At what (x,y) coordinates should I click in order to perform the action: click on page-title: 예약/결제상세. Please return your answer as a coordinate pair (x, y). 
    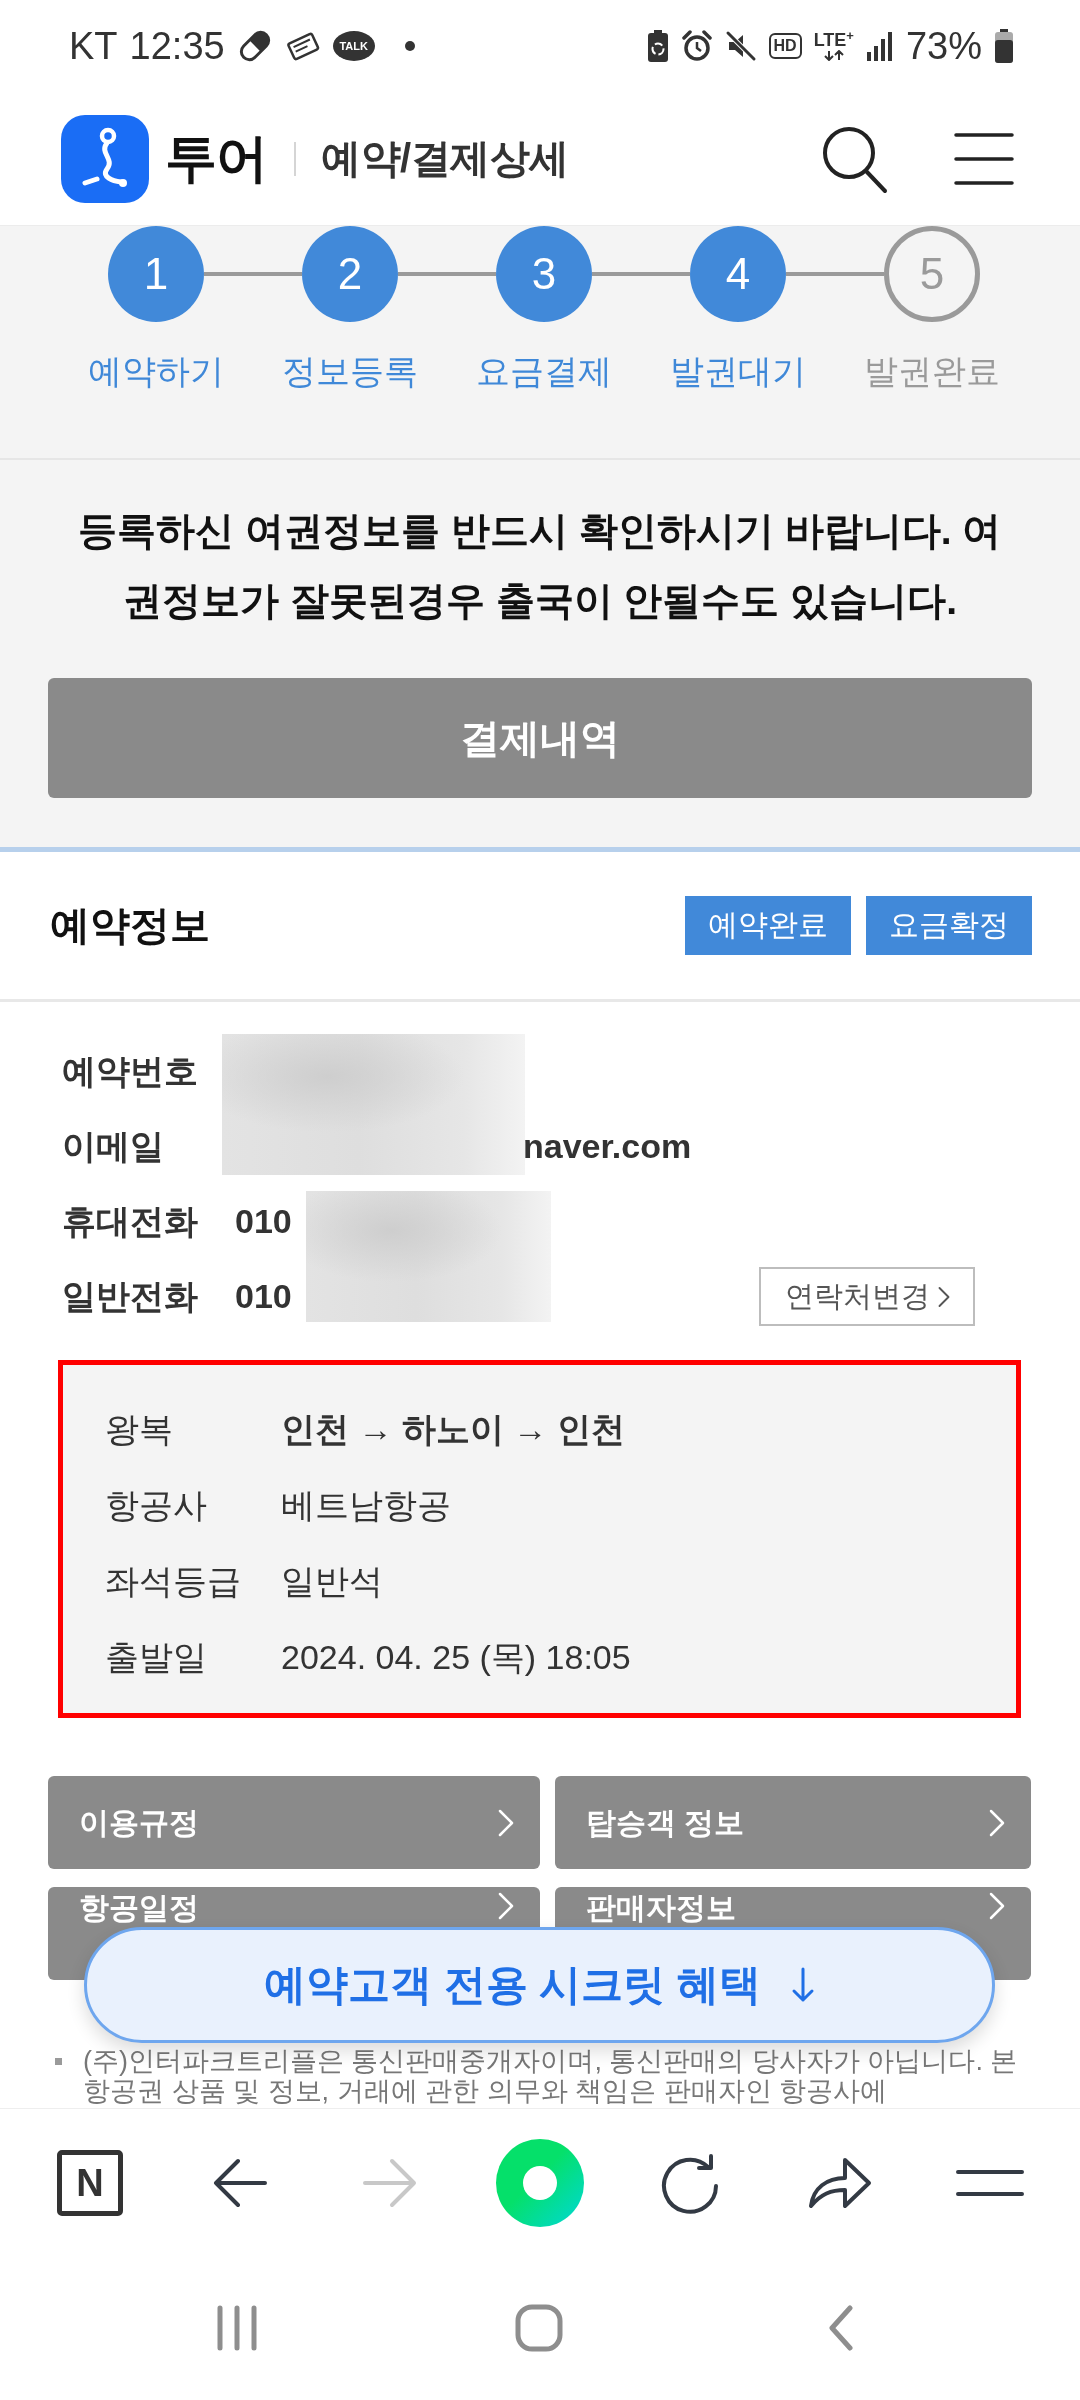
    Looking at the image, I should click on (445, 158).